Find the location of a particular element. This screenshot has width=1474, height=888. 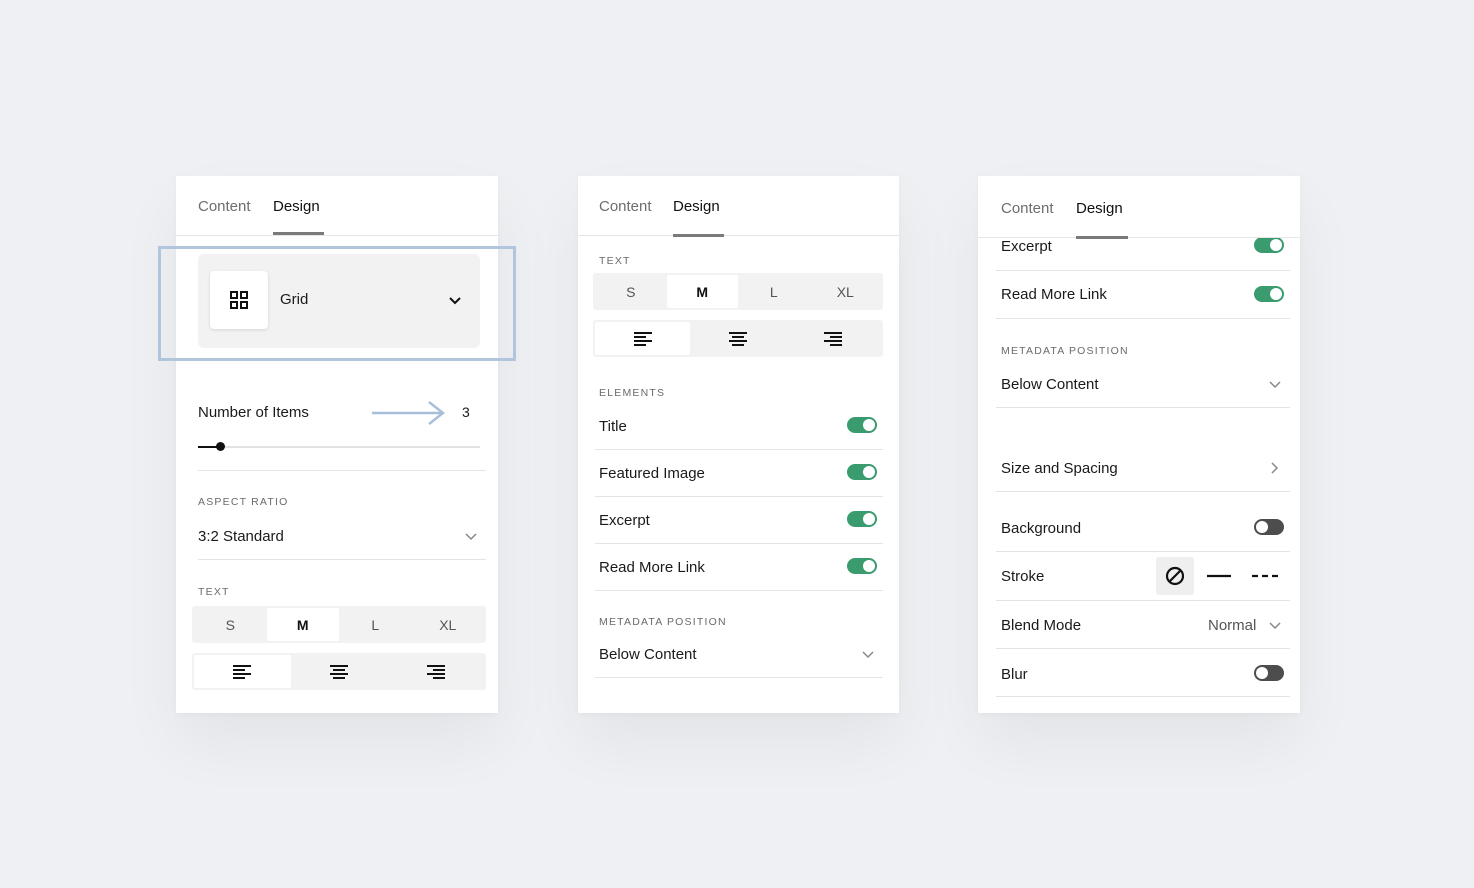

element-label: Title is located at coordinates (613, 426).